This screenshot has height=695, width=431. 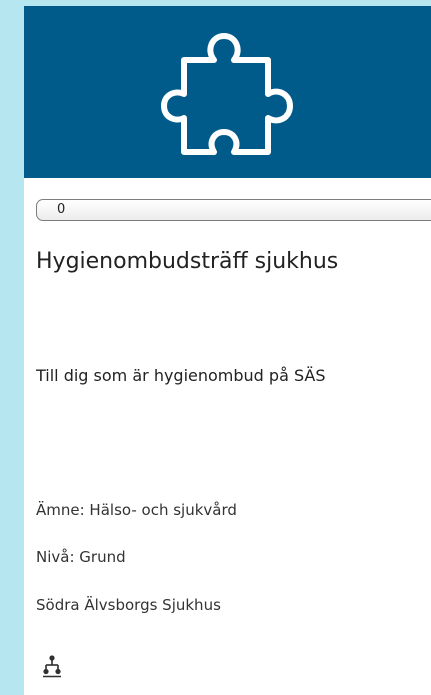 What do you see at coordinates (128, 605) in the screenshot?
I see `course-organization: Södra Älvsborgs Sjukhus` at bounding box center [128, 605].